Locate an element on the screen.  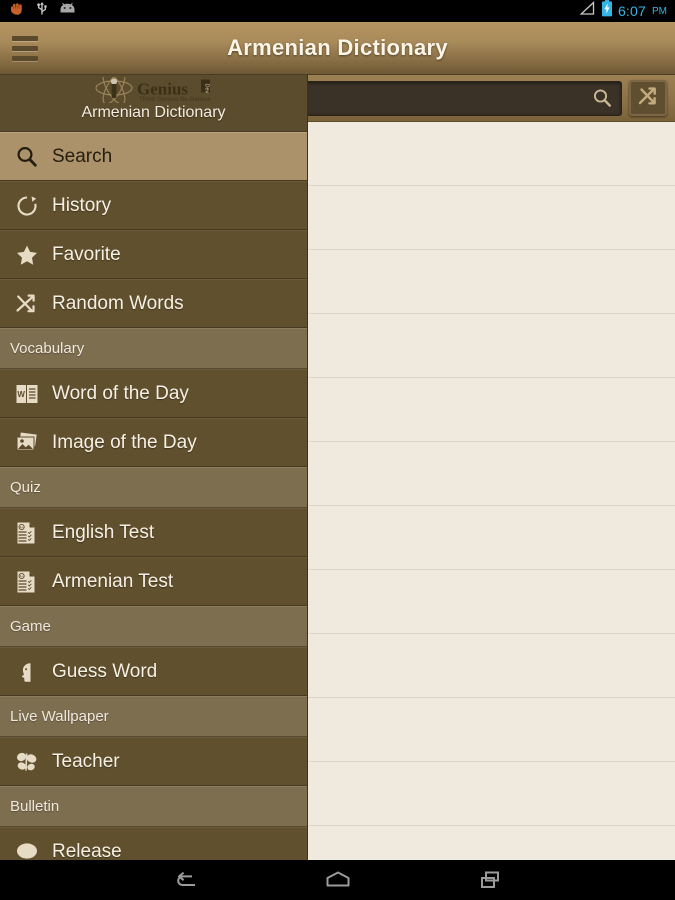
drawer-item-label: Guess Word is located at coordinates (105, 671).